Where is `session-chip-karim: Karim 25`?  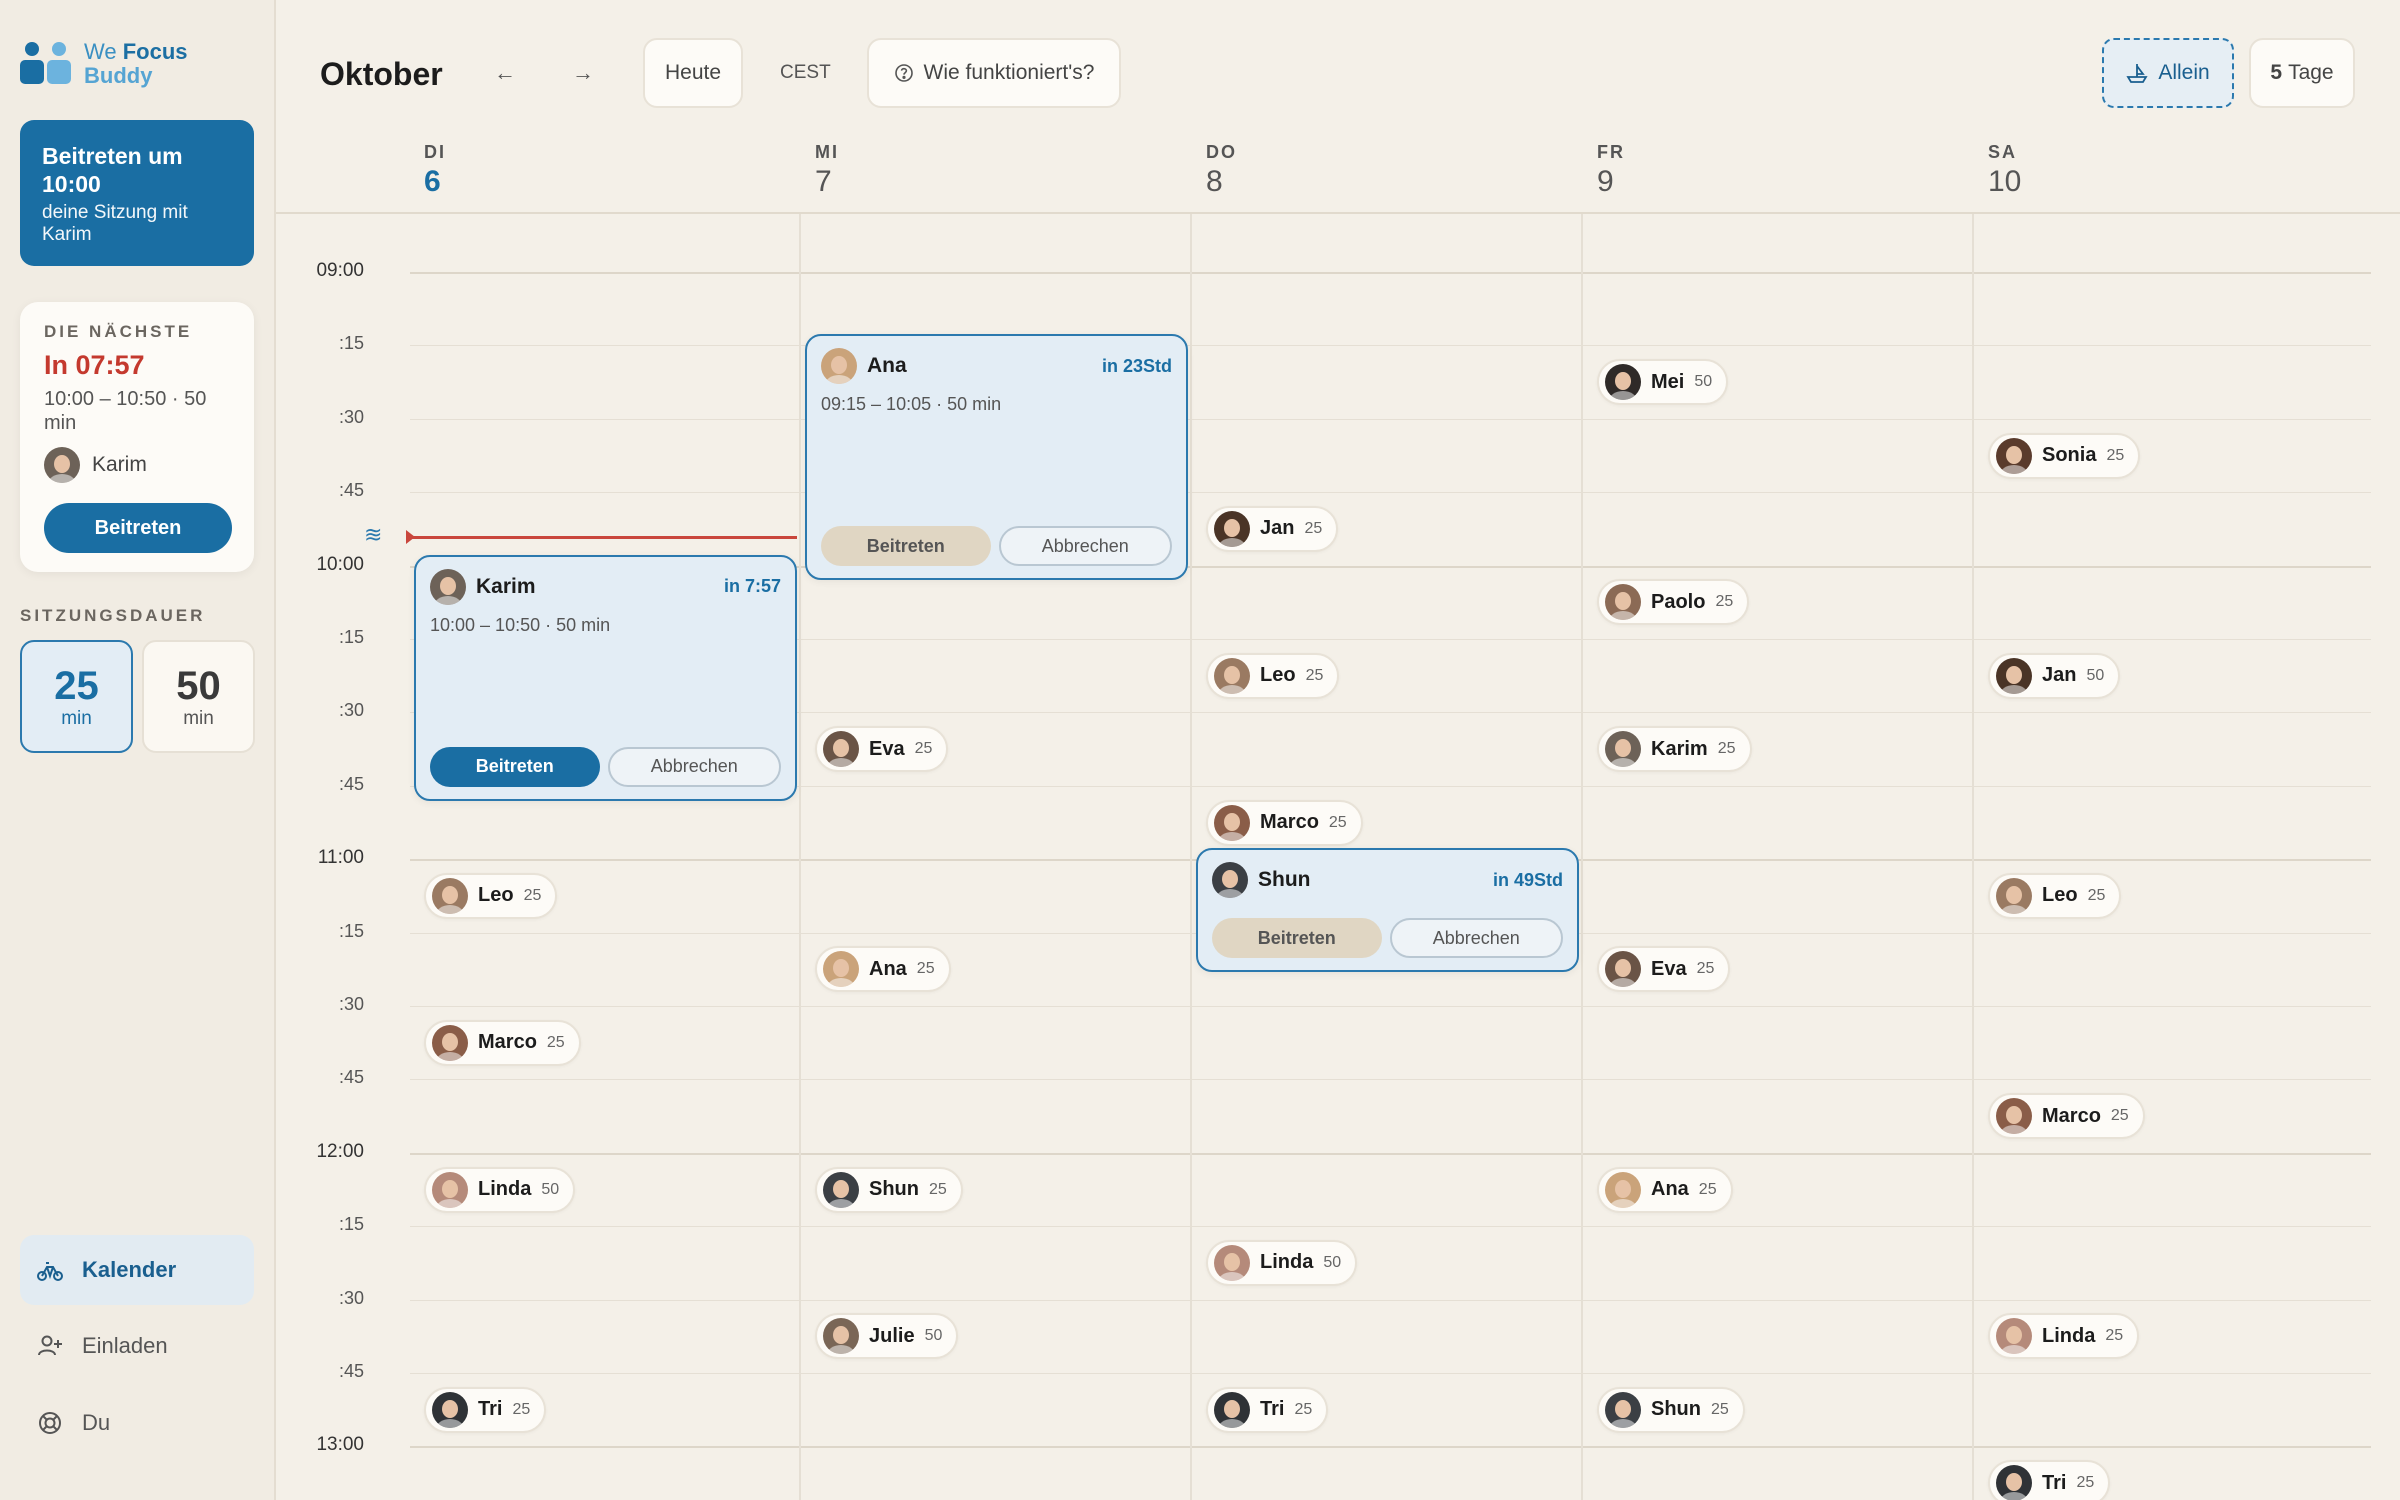
session-chip-karim: Karim 25 is located at coordinates (1674, 749).